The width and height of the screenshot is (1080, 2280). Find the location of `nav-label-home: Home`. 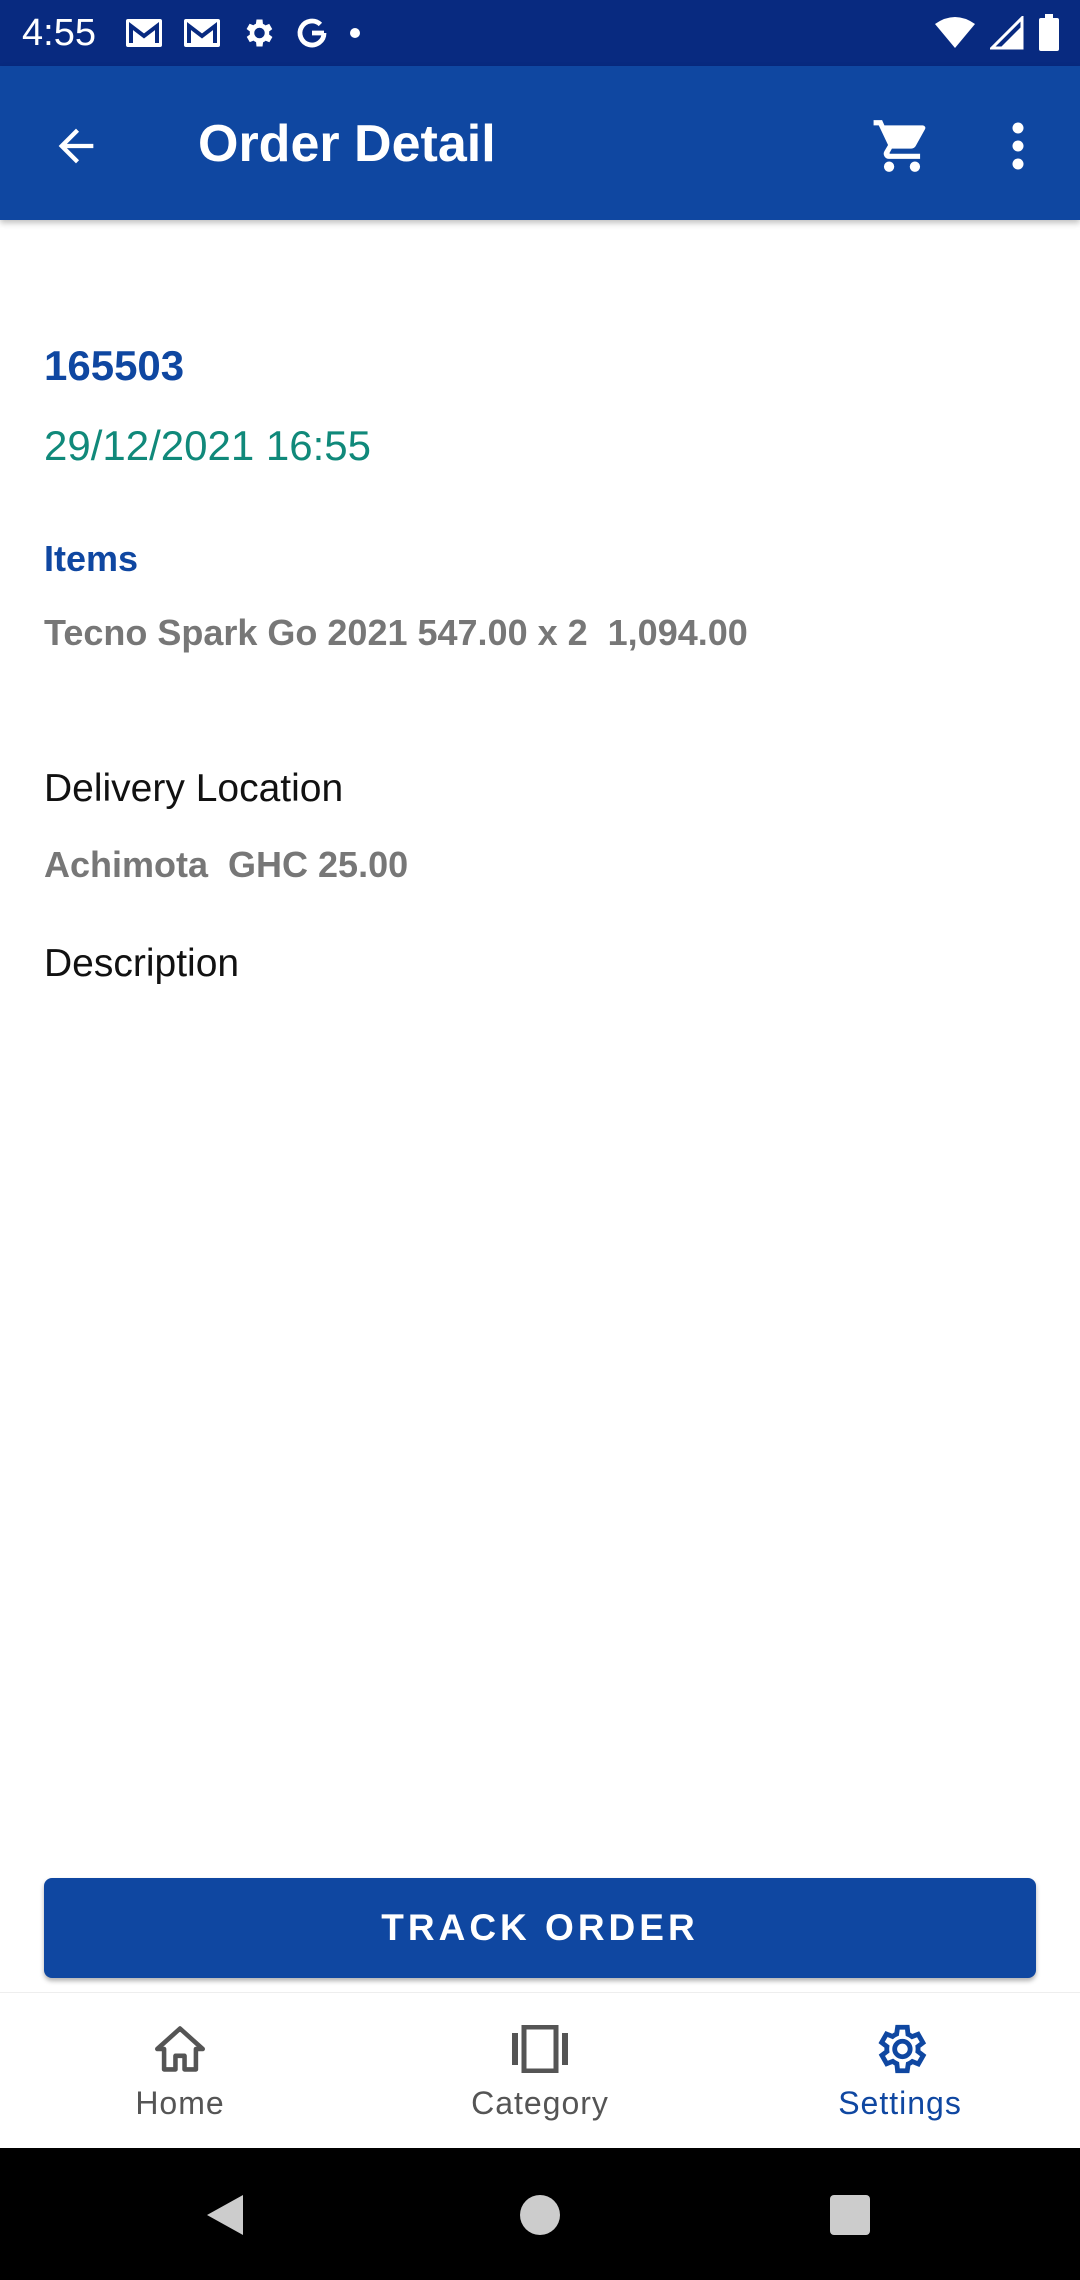

nav-label-home: Home is located at coordinates (180, 2103).